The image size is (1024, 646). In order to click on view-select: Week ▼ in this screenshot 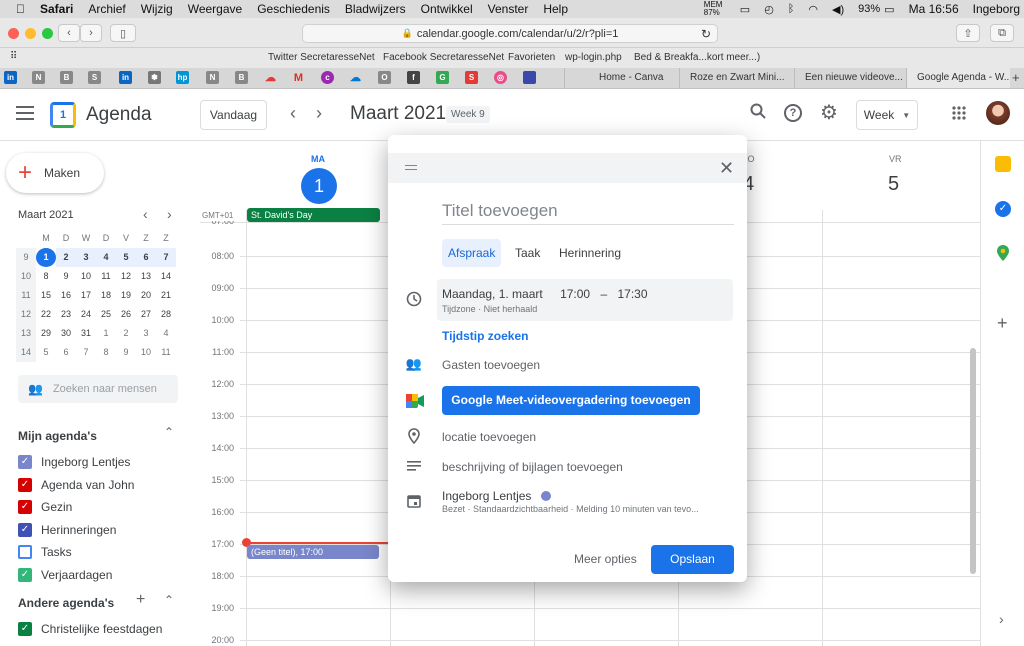, I will do `click(887, 115)`.